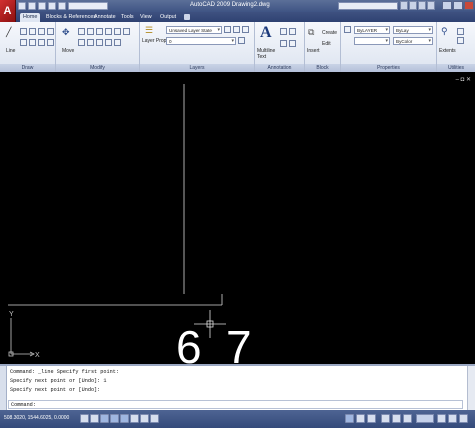  What do you see at coordinates (458, 5) in the screenshot?
I see `maximize-button` at bounding box center [458, 5].